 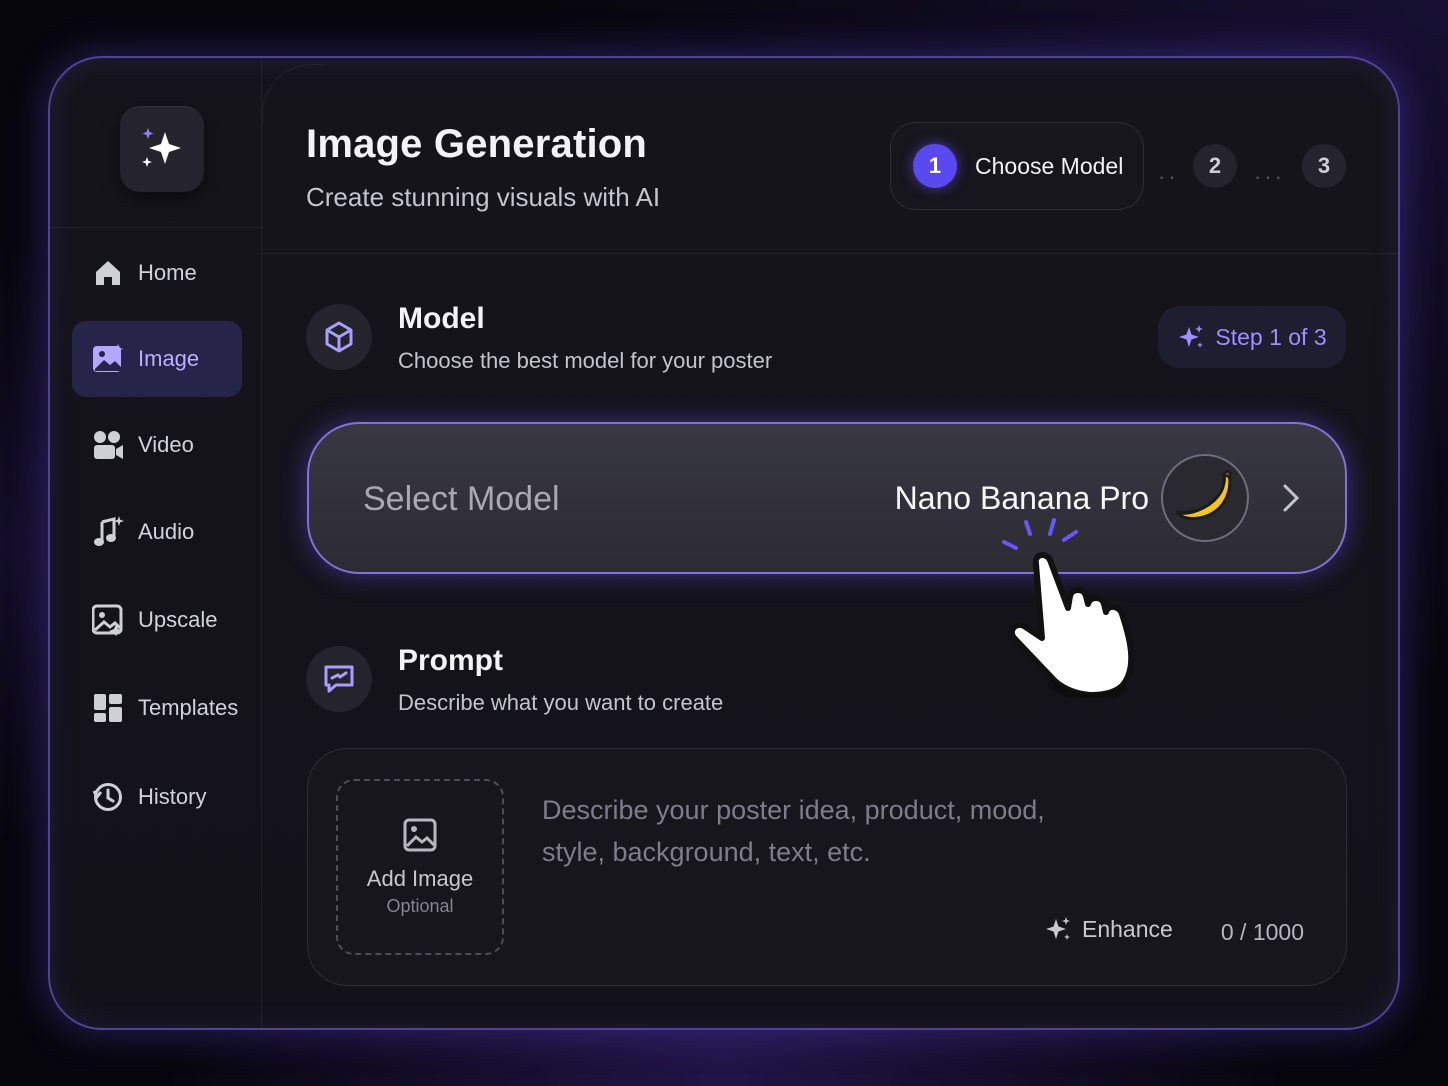 I want to click on home-icon, so click(x=108, y=273).